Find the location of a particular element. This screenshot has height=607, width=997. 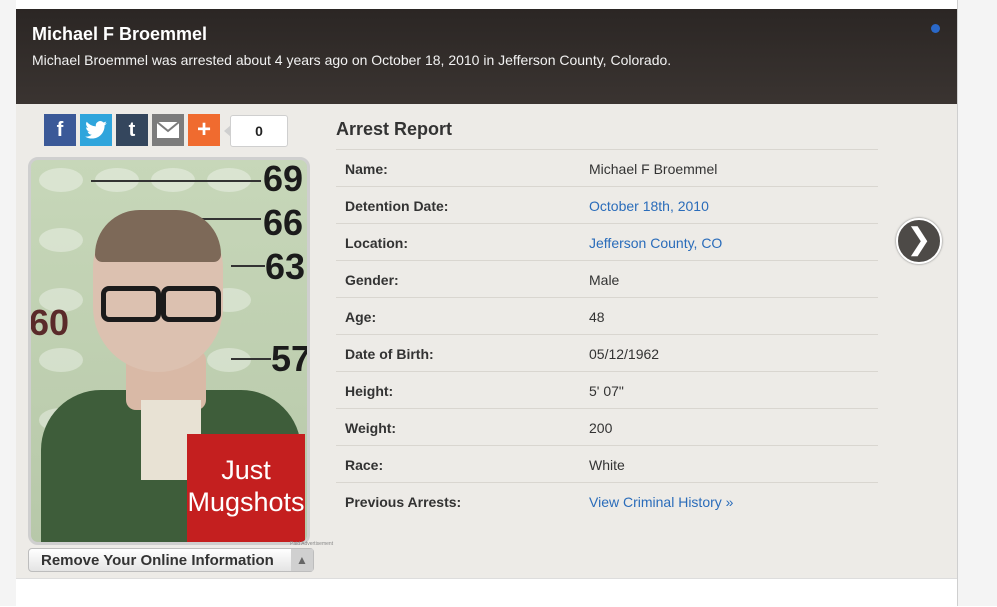

report-row-location: Location: Jefferson County, CO is located at coordinates (607, 241).